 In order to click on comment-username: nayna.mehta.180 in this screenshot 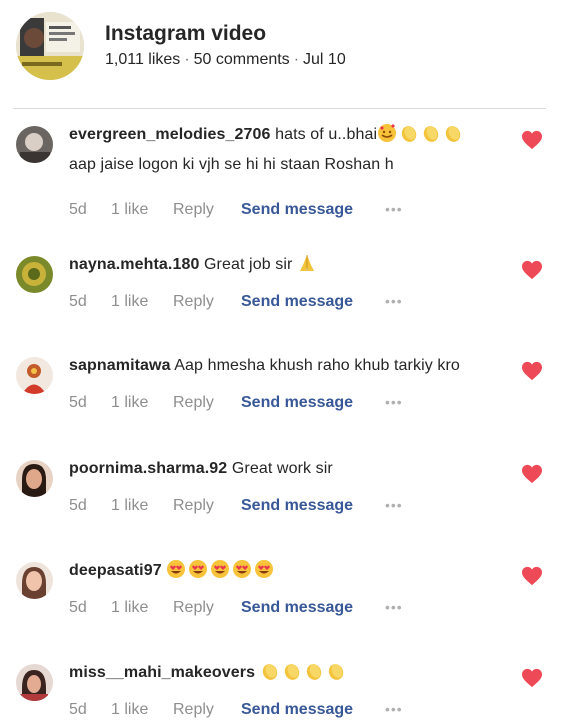, I will do `click(134, 264)`.